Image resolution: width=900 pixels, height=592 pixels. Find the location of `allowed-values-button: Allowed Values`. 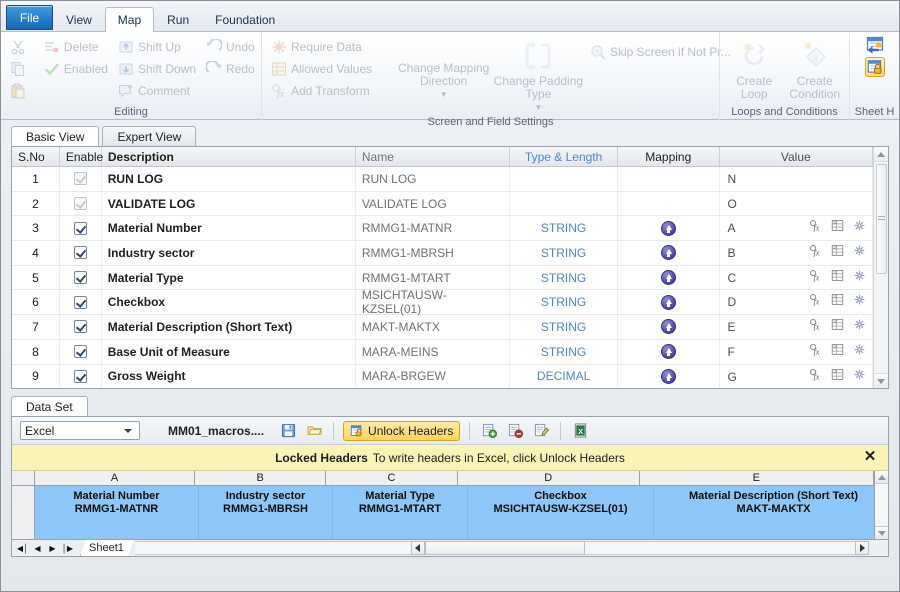

allowed-values-button: Allowed Values is located at coordinates (331, 69).